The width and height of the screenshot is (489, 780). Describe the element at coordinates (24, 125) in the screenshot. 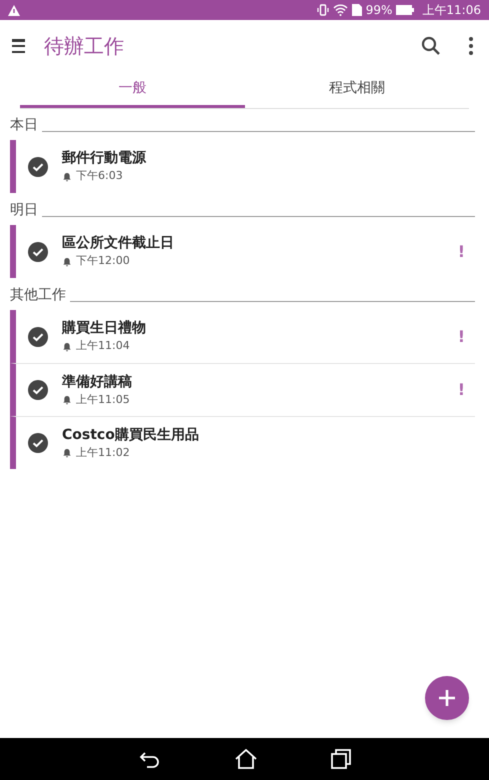

I see `section-header: 本日` at that location.